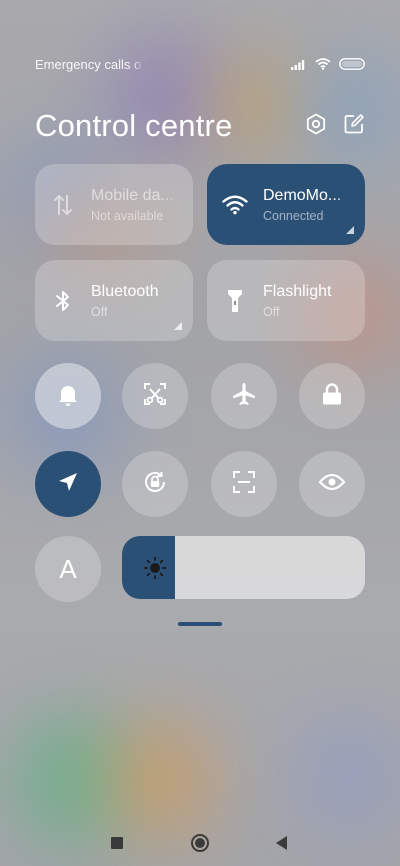  What do you see at coordinates (352, 64) in the screenshot?
I see `battery-icon` at bounding box center [352, 64].